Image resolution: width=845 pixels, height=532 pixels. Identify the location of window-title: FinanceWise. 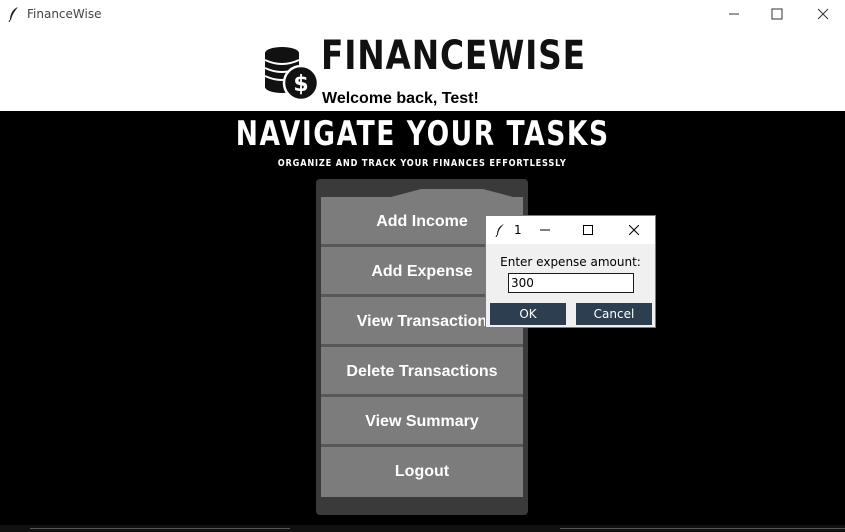
(64, 14).